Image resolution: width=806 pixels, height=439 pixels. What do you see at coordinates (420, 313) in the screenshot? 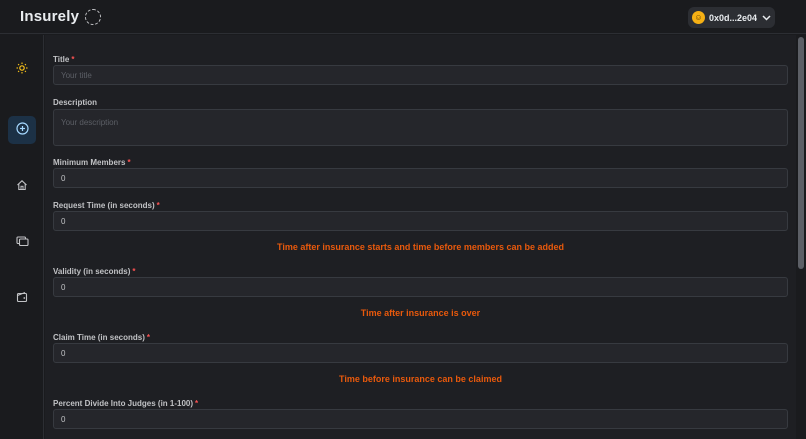
I see `validity-hint: Time after insurance is over` at bounding box center [420, 313].